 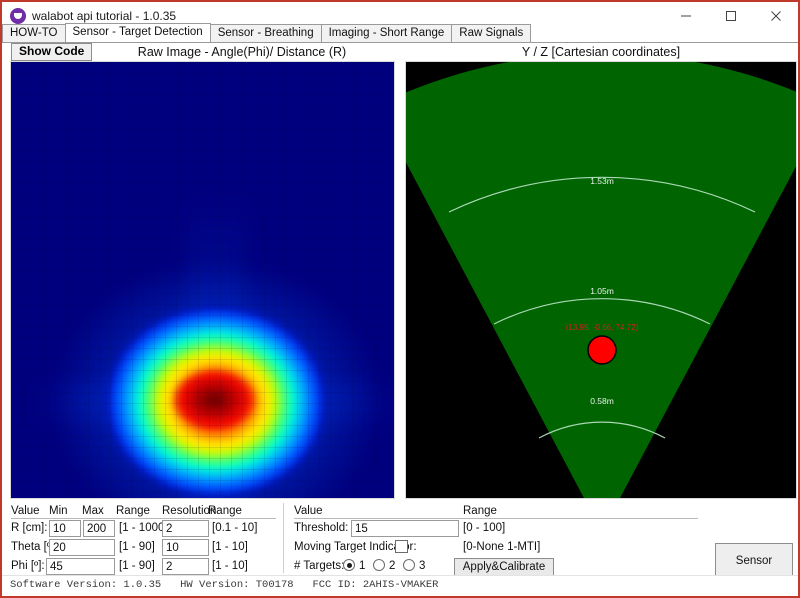 What do you see at coordinates (484, 528) in the screenshot?
I see `threshold-range-label: [0 - 100]` at bounding box center [484, 528].